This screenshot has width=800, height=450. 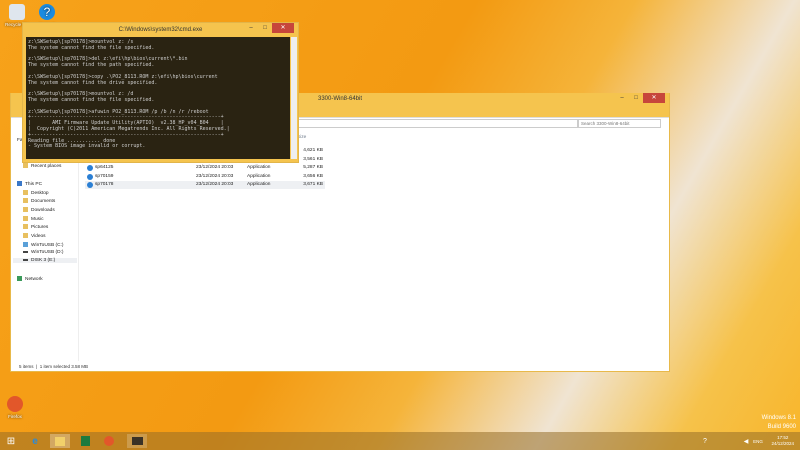 I want to click on nav-music: Music, so click(x=33, y=219).